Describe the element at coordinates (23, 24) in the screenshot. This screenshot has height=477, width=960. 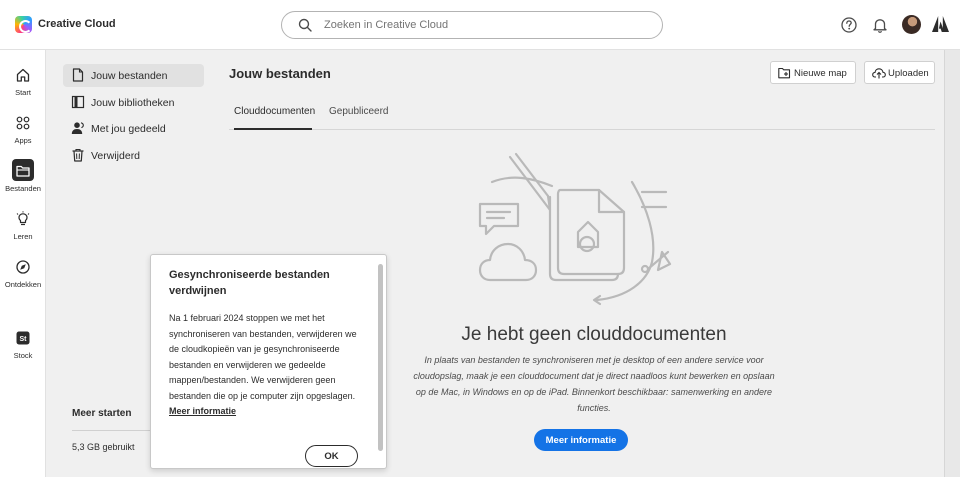
I see `creative-cloud-logo-icon` at that location.